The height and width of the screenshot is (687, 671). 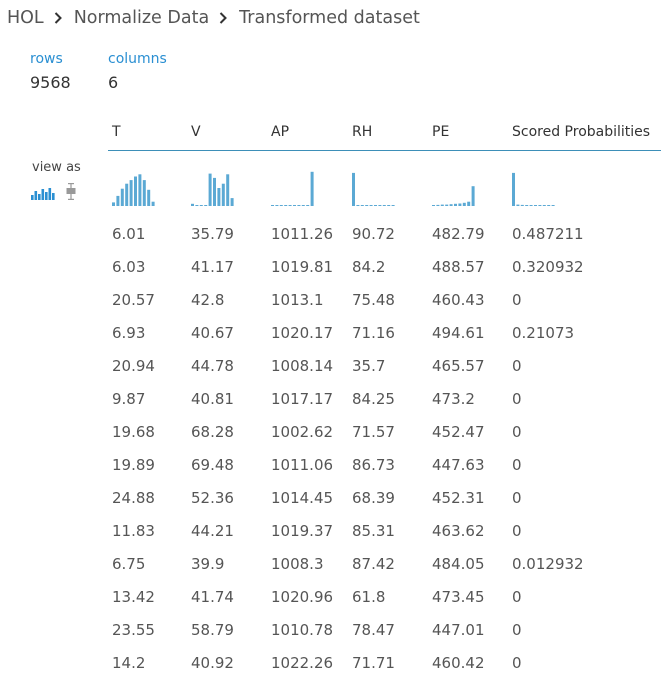 I want to click on table-cell: 52.36, so click(x=212, y=498).